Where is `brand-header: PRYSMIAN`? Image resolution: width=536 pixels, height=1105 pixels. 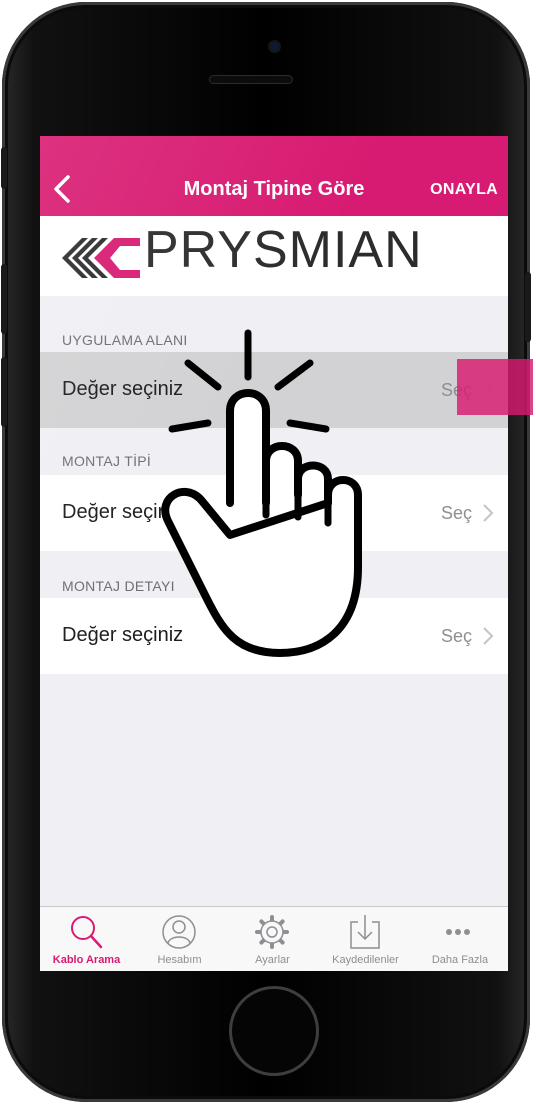
brand-header: PRYSMIAN is located at coordinates (274, 256).